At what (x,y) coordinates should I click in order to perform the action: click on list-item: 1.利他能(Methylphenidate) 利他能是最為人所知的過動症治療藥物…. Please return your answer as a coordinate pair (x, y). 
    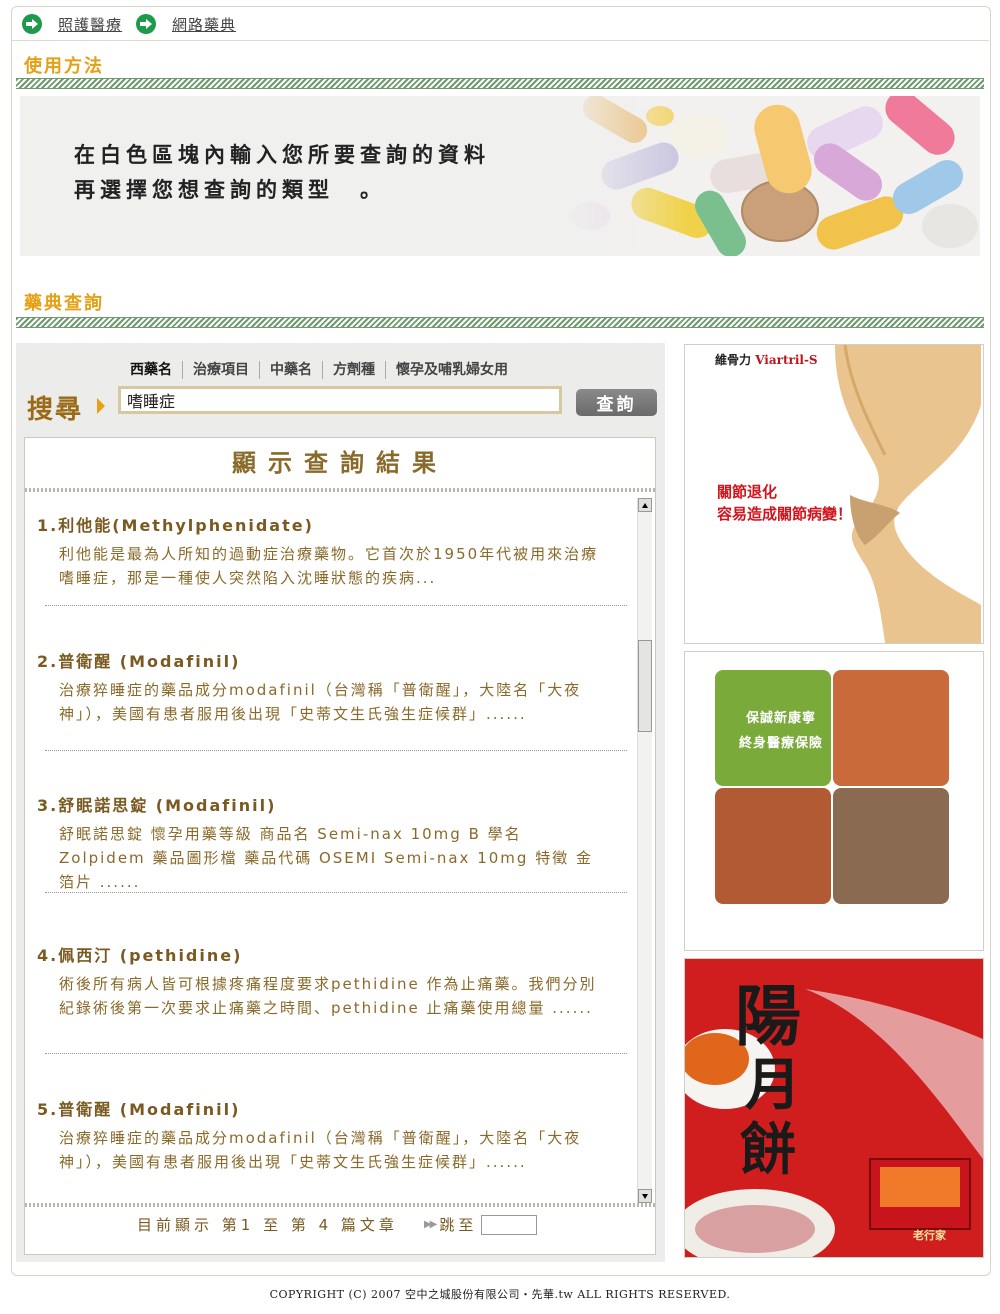
    Looking at the image, I should click on (327, 551).